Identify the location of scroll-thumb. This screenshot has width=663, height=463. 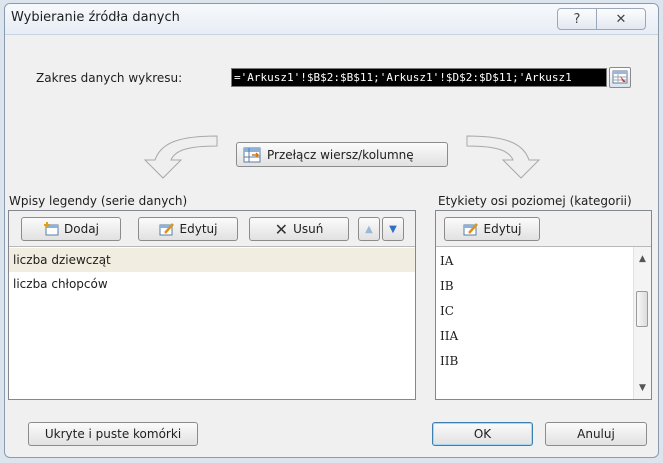
(642, 309).